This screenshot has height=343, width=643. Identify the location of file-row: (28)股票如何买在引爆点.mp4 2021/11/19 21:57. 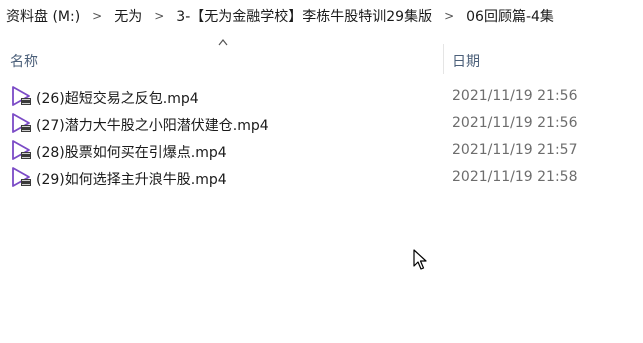
(321, 151).